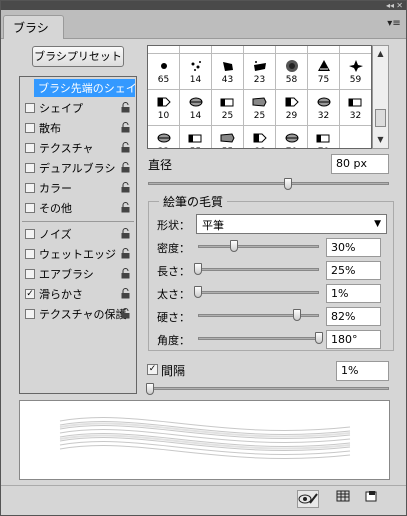 The image size is (407, 516). What do you see at coordinates (78, 314) in the screenshot?
I see `option-item: テクスチャの保護` at bounding box center [78, 314].